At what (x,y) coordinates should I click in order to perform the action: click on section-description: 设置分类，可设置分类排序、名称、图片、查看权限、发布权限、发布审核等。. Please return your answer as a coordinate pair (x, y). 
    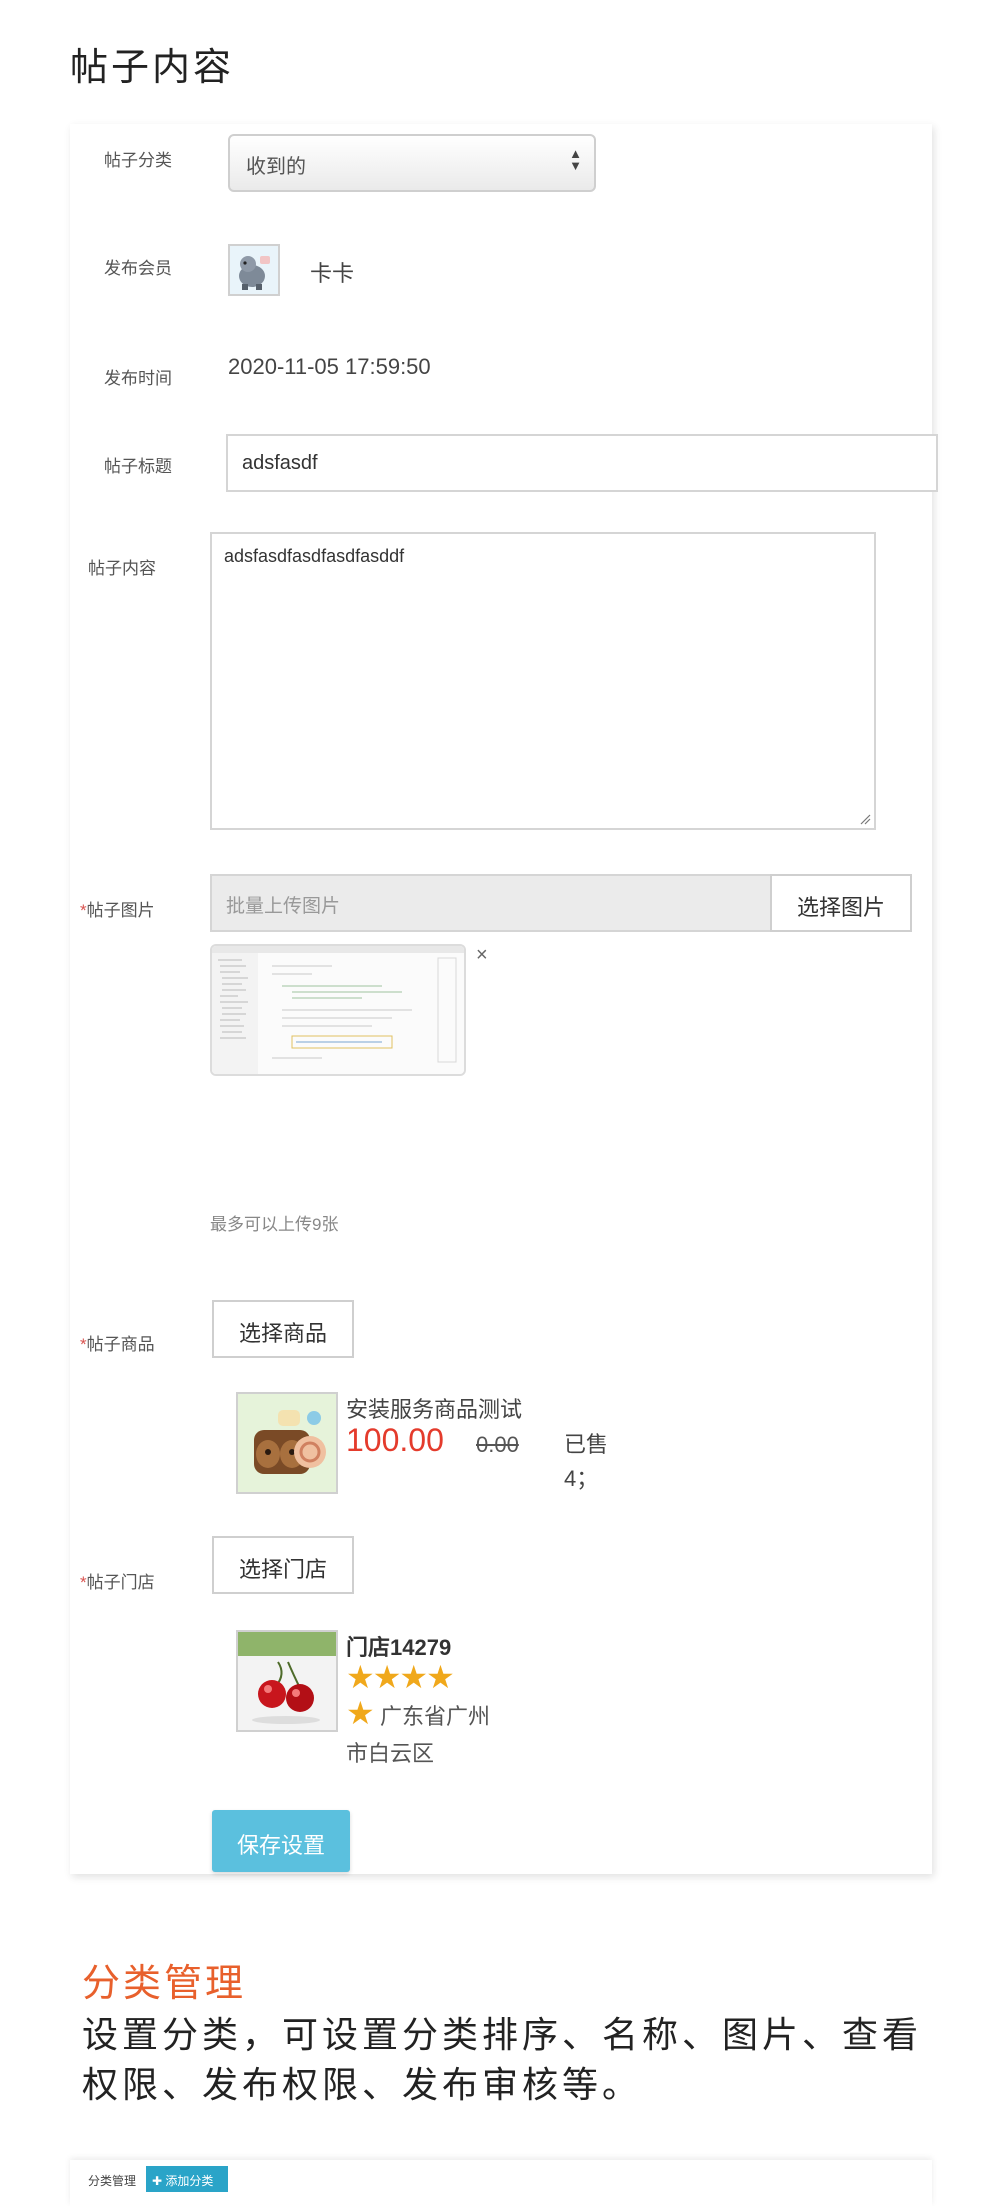
    Looking at the image, I should click on (502, 2059).